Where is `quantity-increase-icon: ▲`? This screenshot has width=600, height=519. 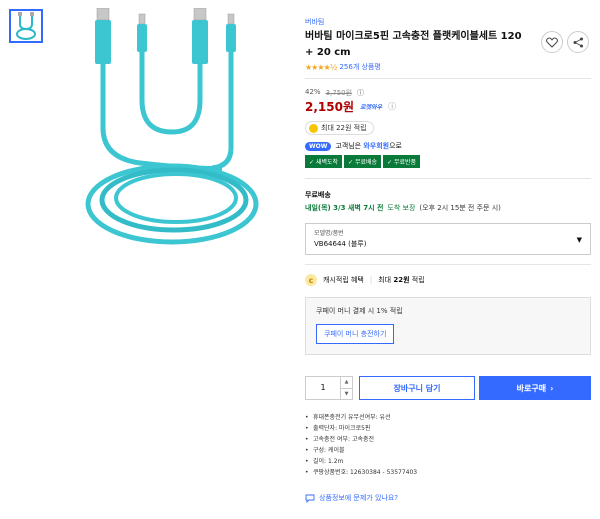
quantity-increase-icon: ▲ is located at coordinates (346, 383).